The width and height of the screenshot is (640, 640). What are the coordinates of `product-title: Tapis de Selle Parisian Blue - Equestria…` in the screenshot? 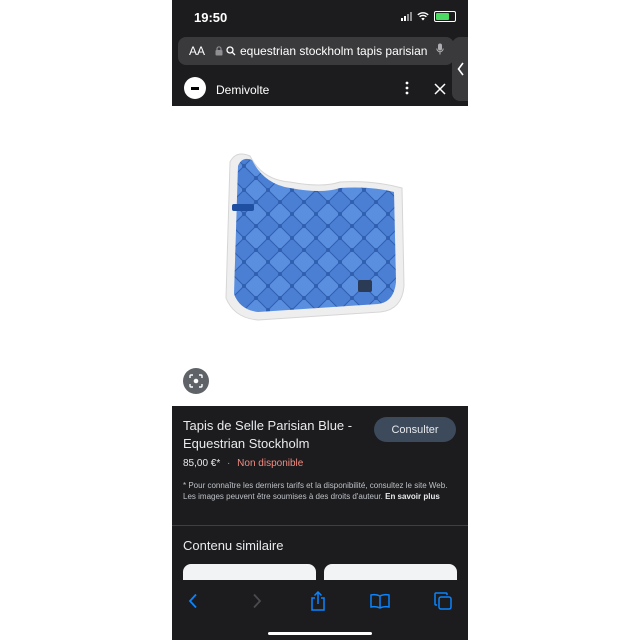 It's located at (275, 435).